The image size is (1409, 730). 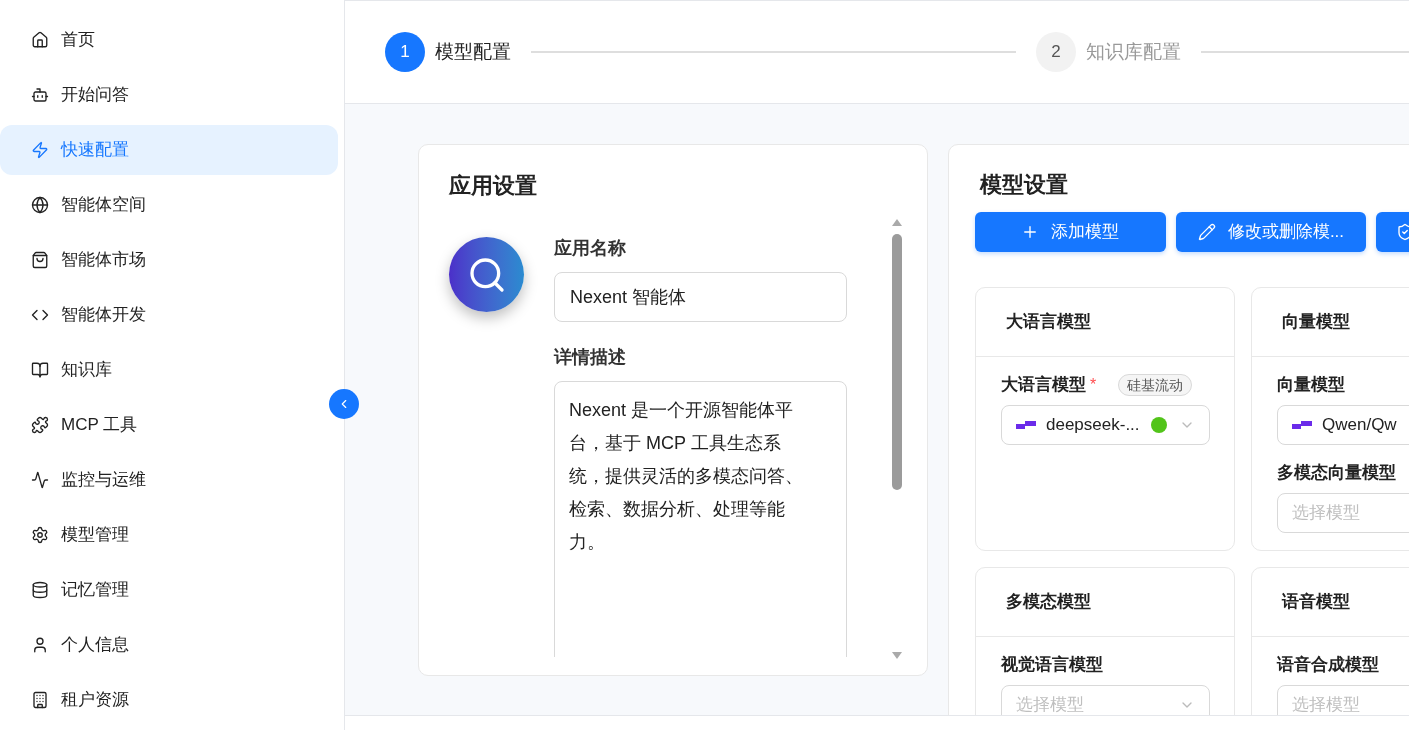 I want to click on field-label: 语音合成模型, so click(x=1328, y=665).